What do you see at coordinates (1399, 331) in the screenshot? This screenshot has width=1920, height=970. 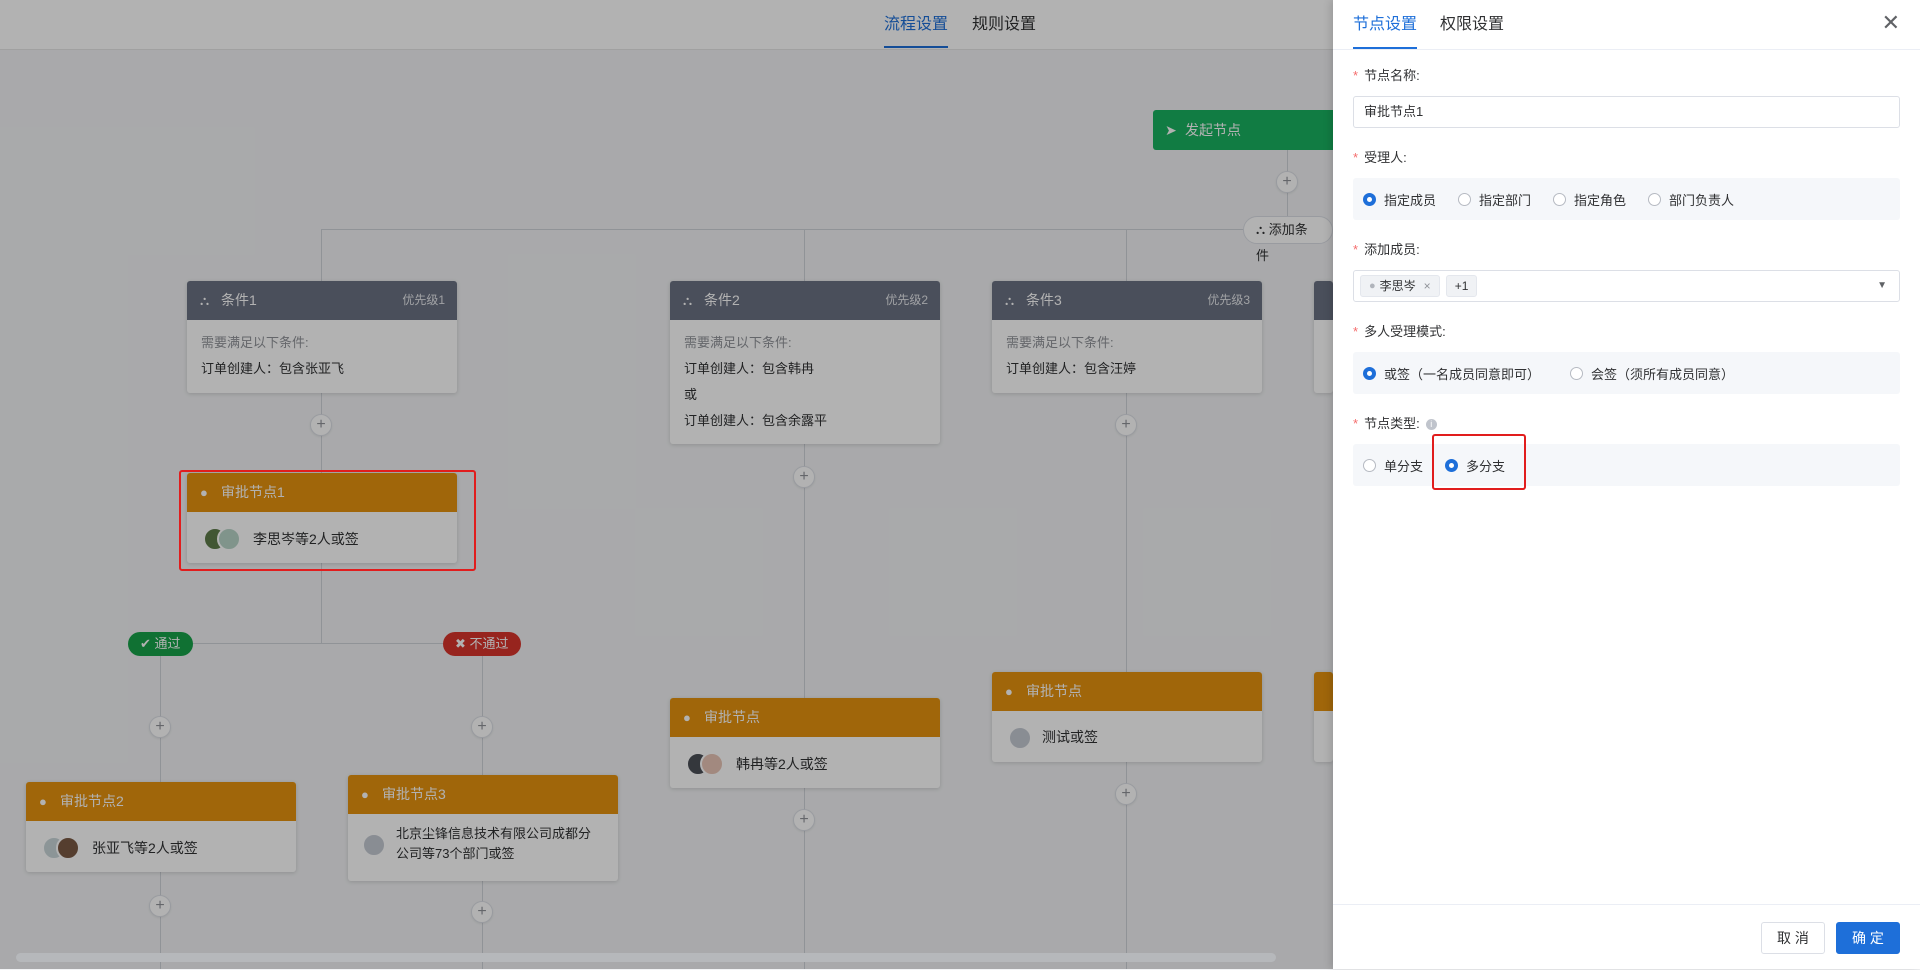 I see `mode-label: * 多人受理模式:` at bounding box center [1399, 331].